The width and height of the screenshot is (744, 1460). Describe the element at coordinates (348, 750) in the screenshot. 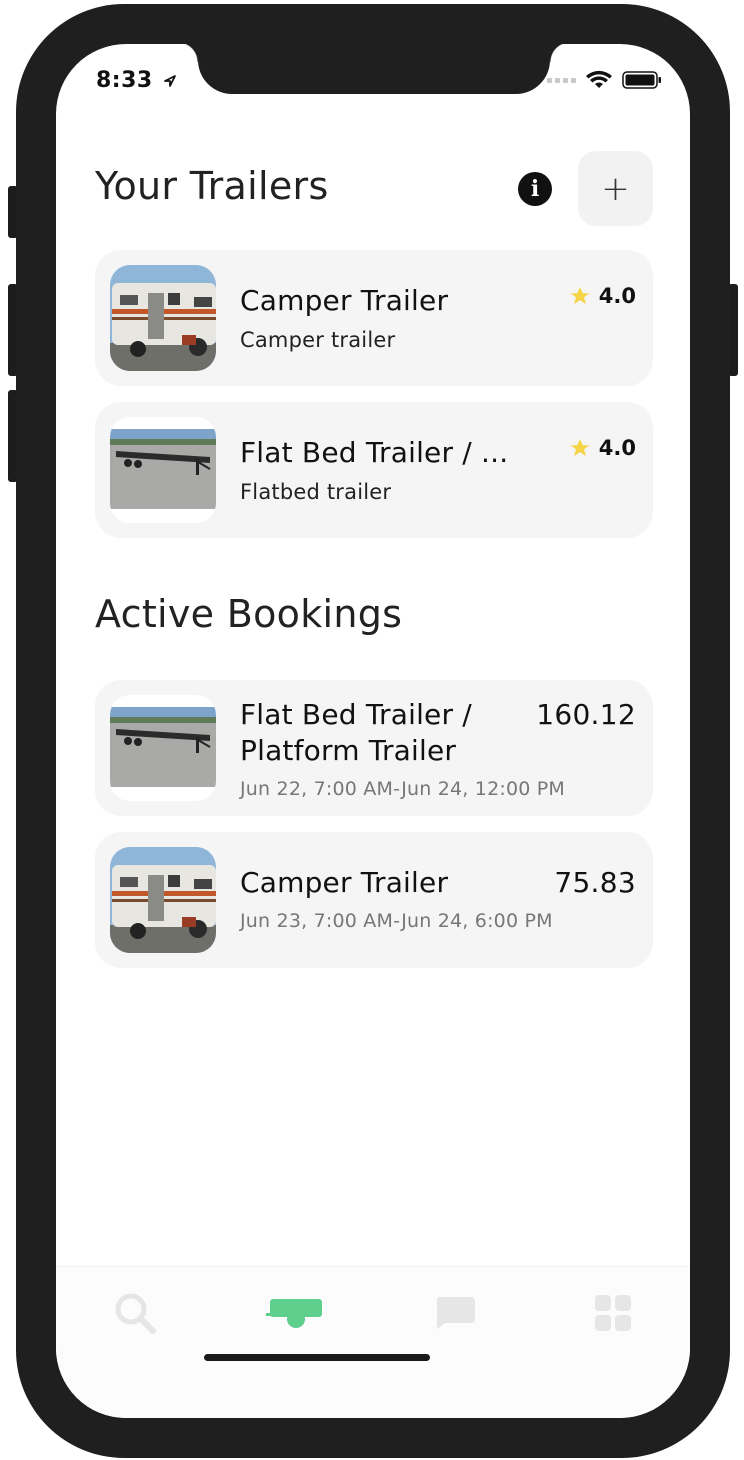

I see `booking-title-line2: Platform Trailer` at that location.